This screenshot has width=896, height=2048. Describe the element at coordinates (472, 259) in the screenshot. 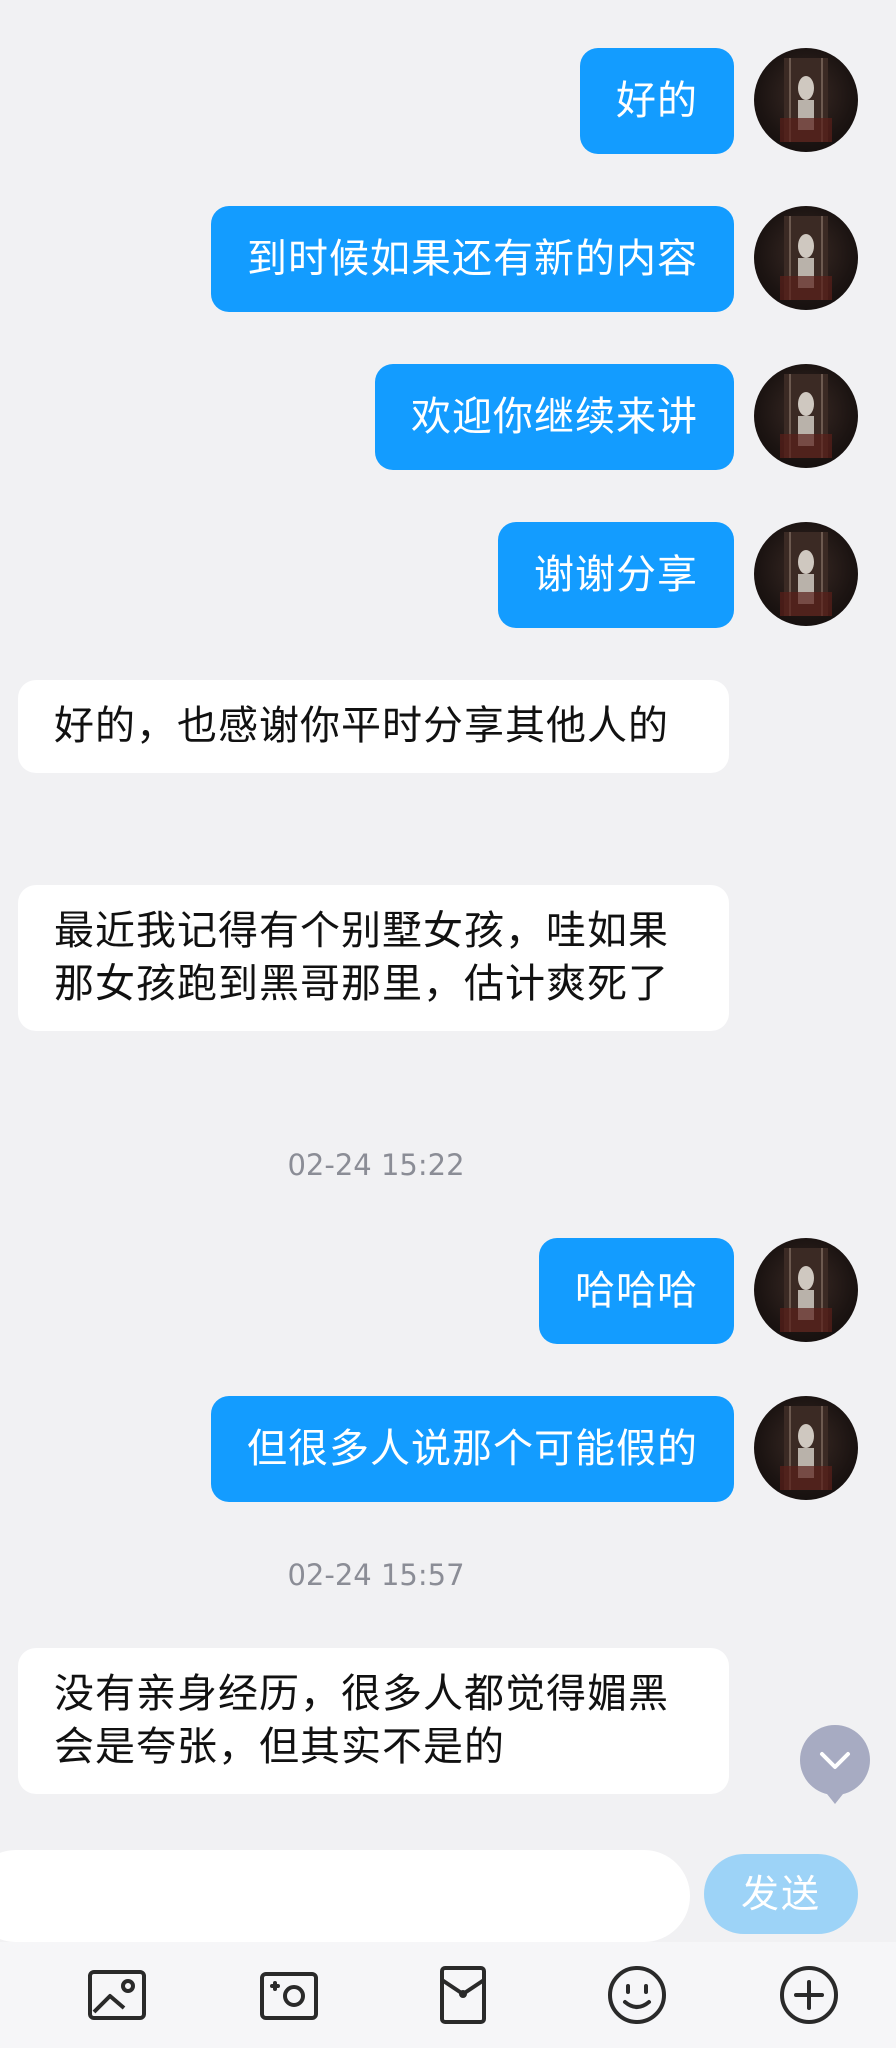

I see `message-bubble: 到时候如果还有新的内容` at that location.